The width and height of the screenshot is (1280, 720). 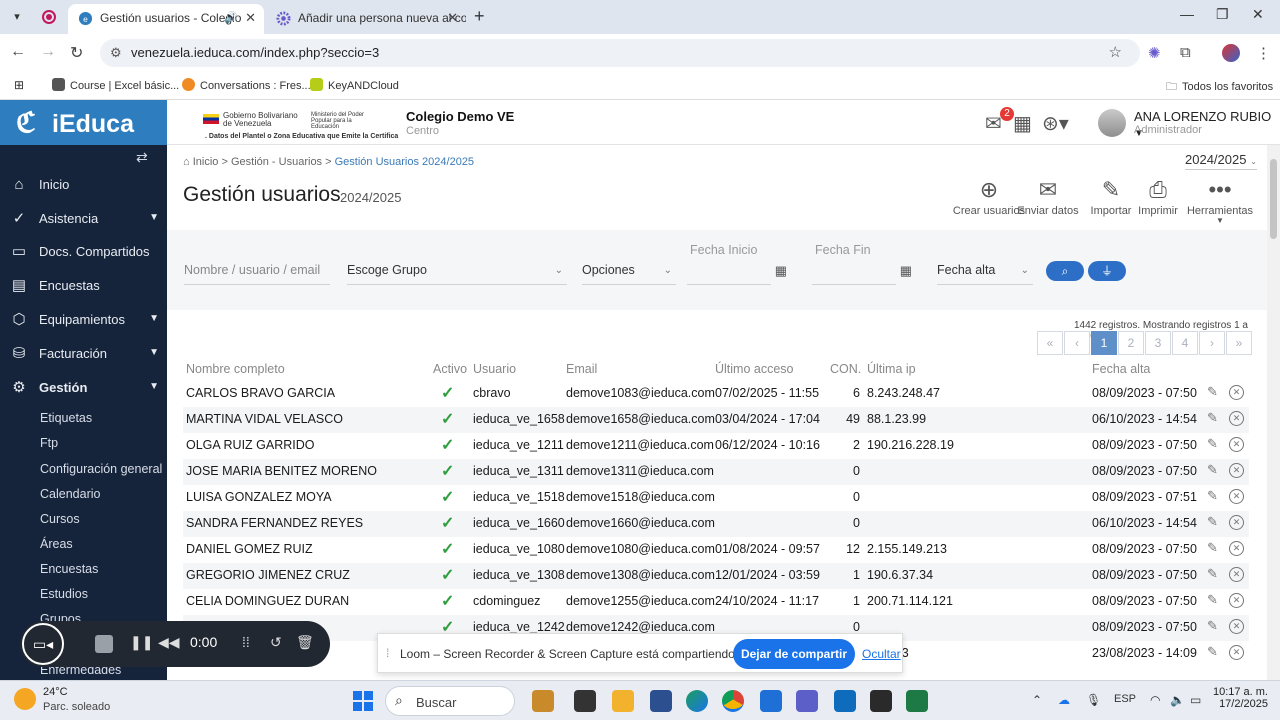 What do you see at coordinates (83, 122) in the screenshot?
I see `ieduca-logo: ℭ iEduca` at bounding box center [83, 122].